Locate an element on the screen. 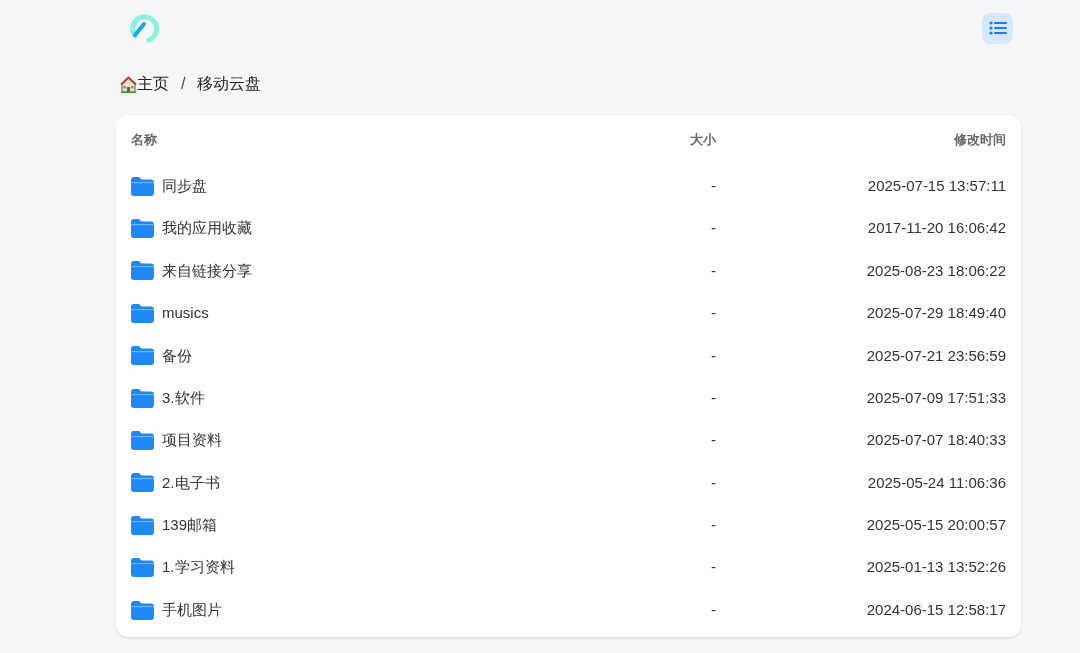 The height and width of the screenshot is (653, 1080). modified-time-cell-text: 2025-05-24 11:06:36 is located at coordinates (936, 482).